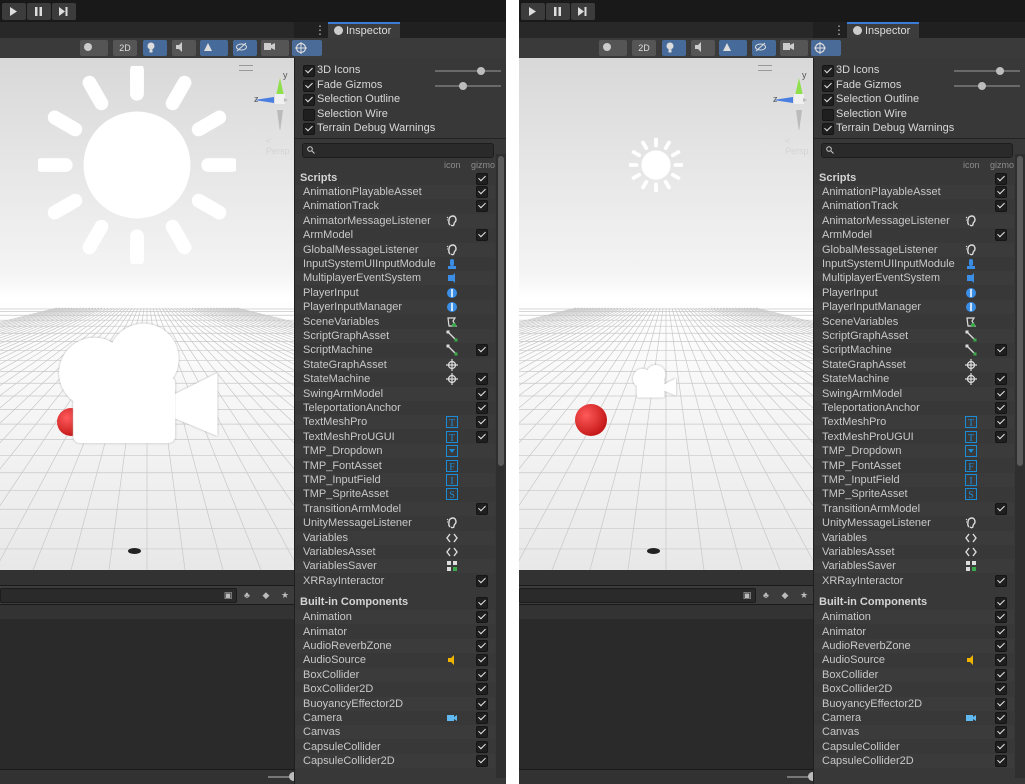 The image size is (1025, 784). I want to click on option-checkbox, so click(309, 85).